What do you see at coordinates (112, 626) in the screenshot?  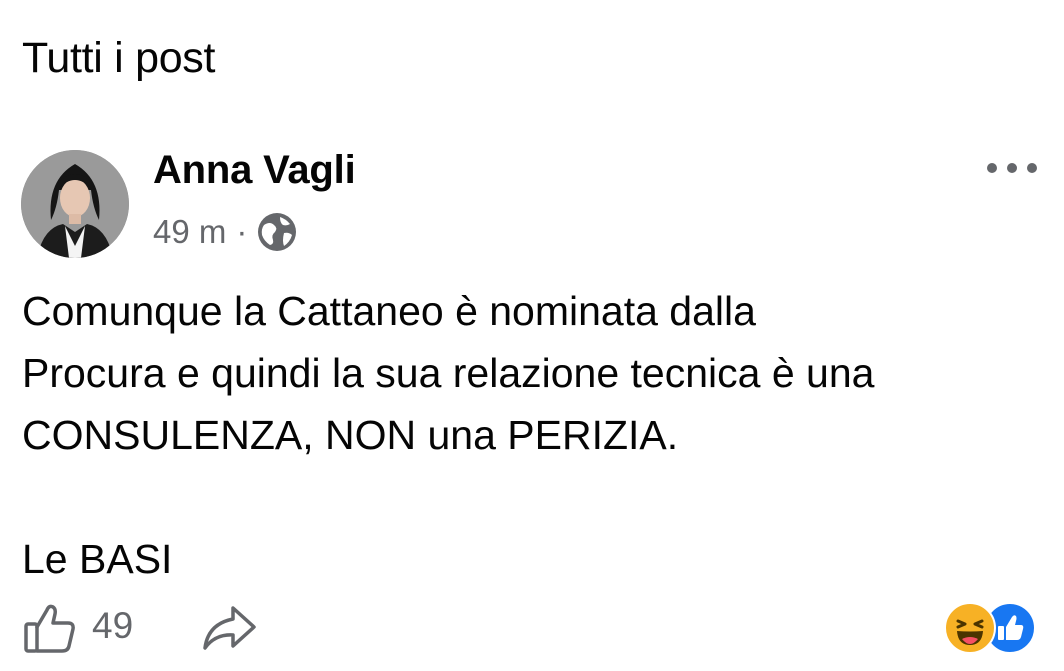 I see `like-count: 49` at bounding box center [112, 626].